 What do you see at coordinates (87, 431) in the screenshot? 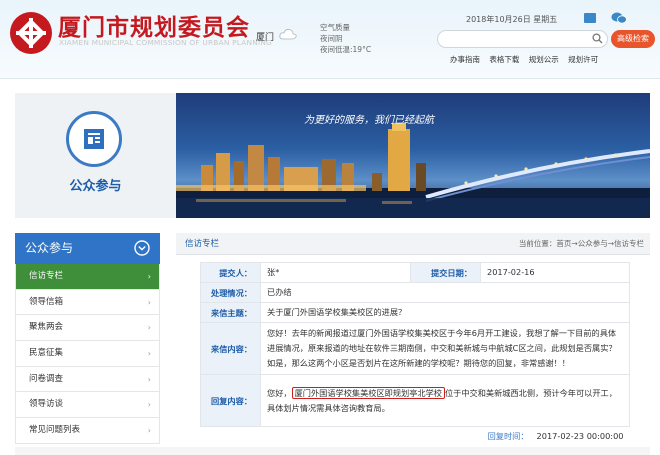
I see `sidebar-item-faq: 常见问题列表 ›` at bounding box center [87, 431].